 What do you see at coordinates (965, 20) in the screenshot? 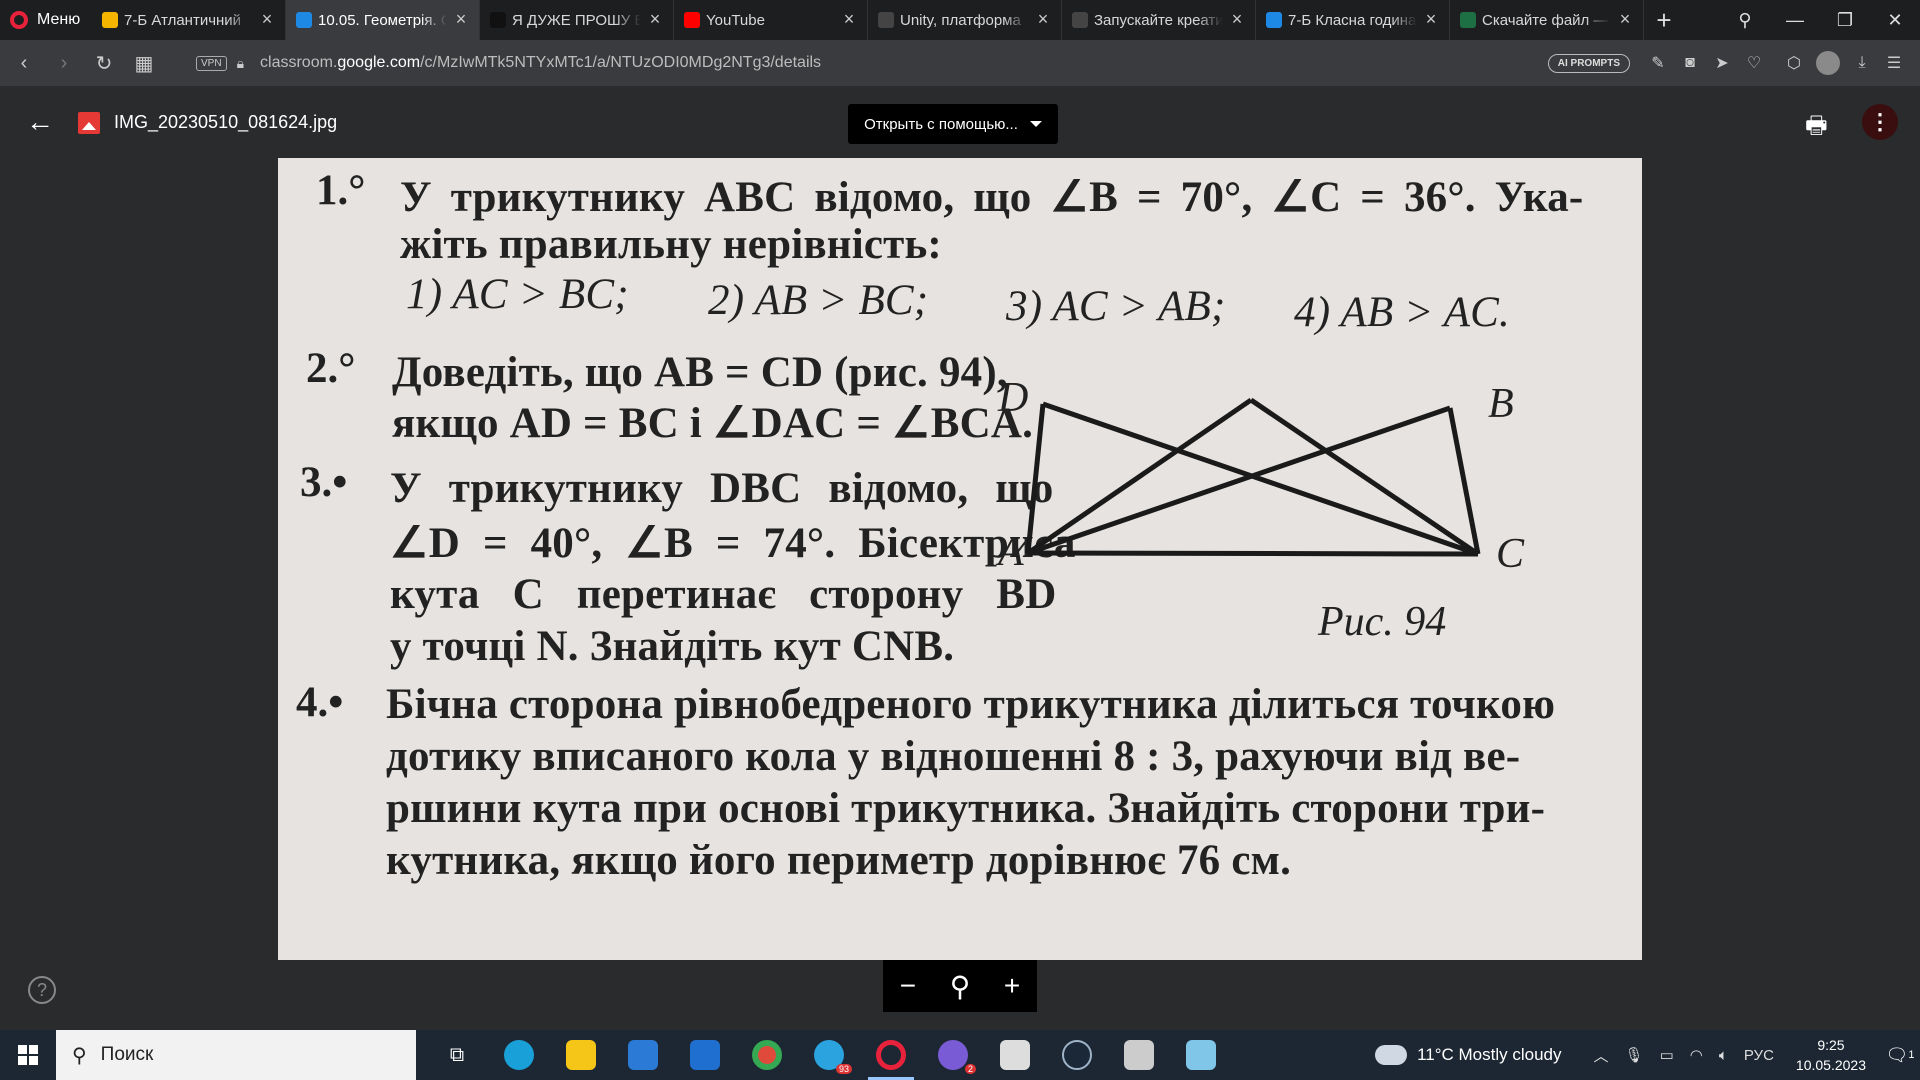
I see `tab-4: Unity, платформа ×` at bounding box center [965, 20].